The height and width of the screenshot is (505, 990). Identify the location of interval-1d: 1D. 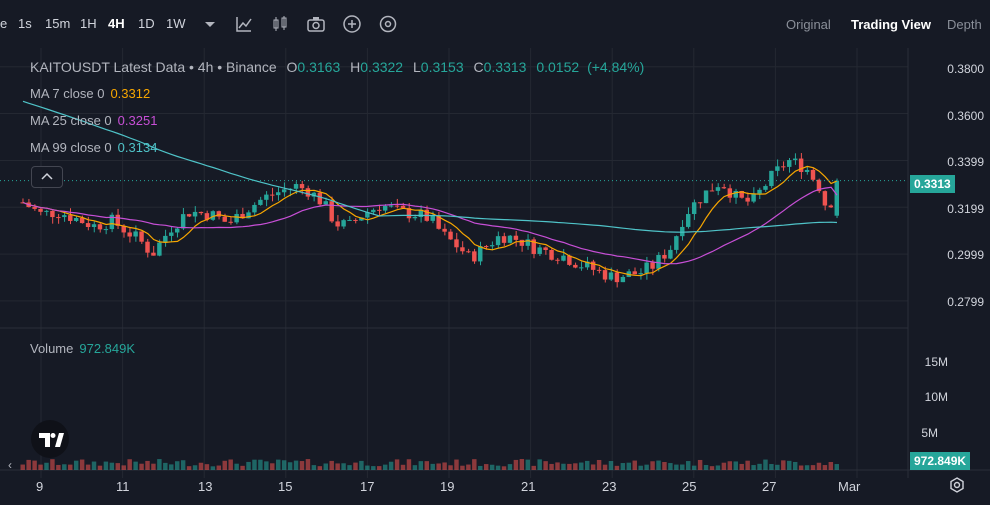
(146, 23).